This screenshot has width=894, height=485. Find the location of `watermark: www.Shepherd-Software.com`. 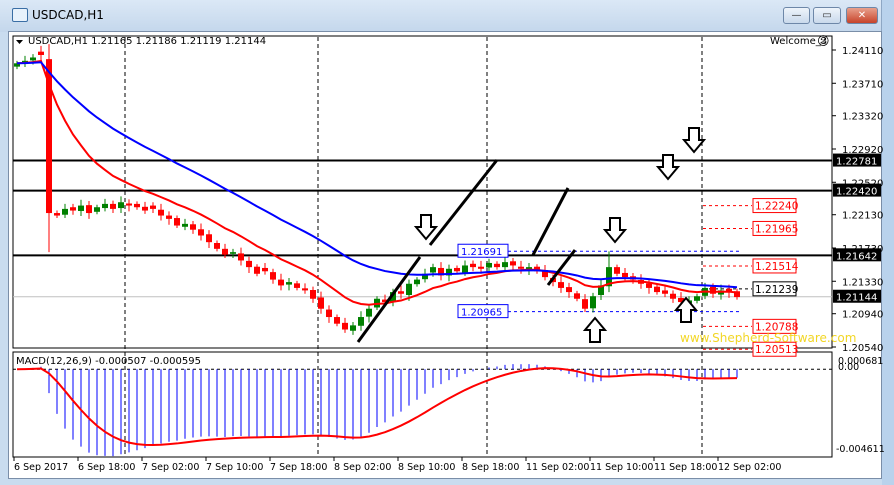

watermark: www.Shepherd-Software.com is located at coordinates (768, 338).